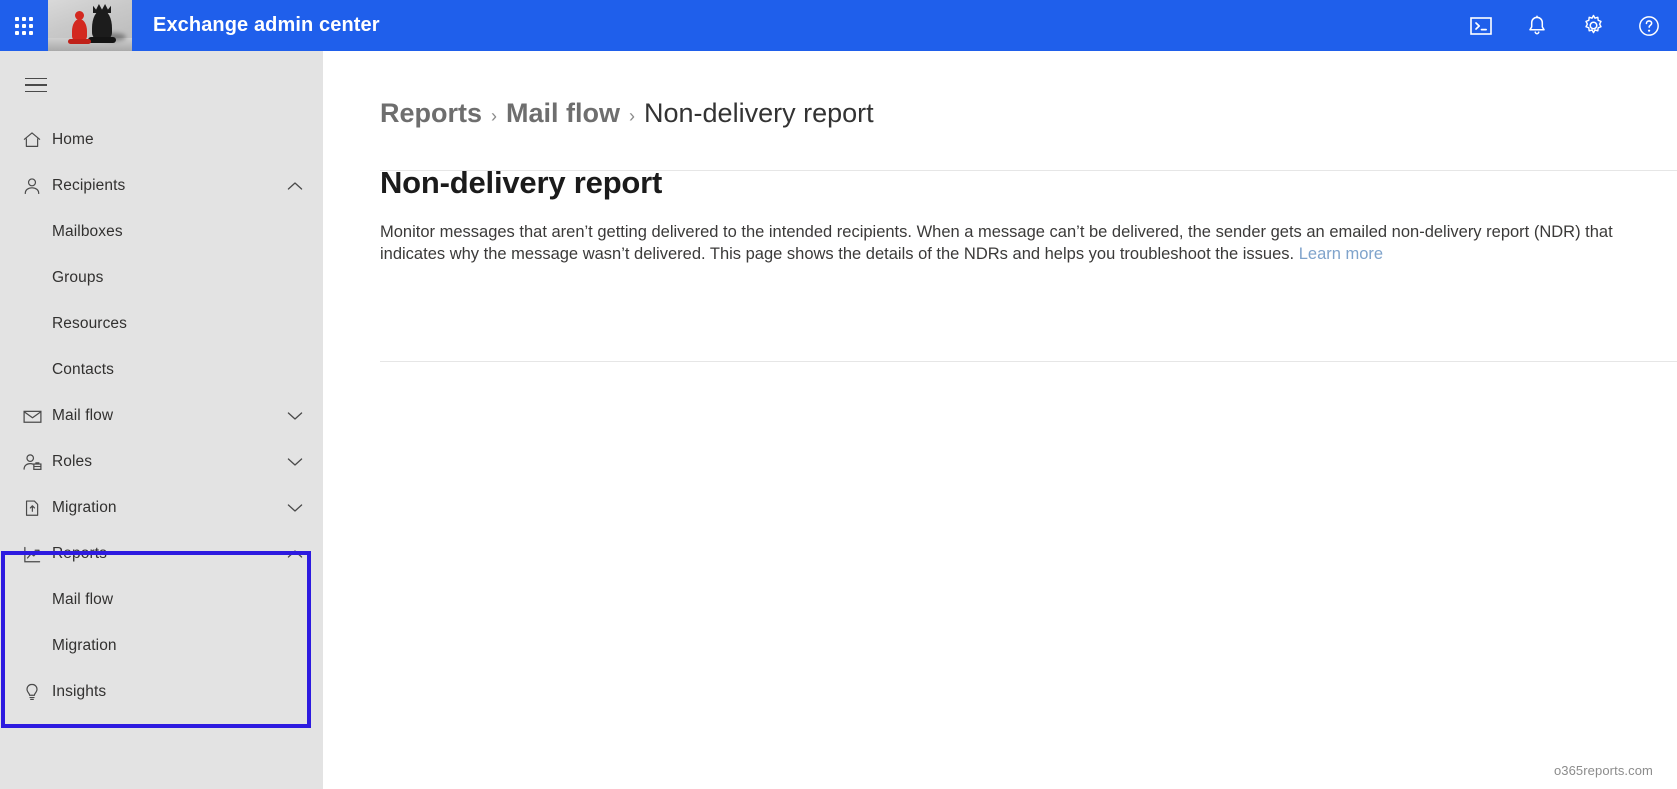 Image resolution: width=1677 pixels, height=789 pixels. I want to click on person-badge-icon, so click(32, 462).